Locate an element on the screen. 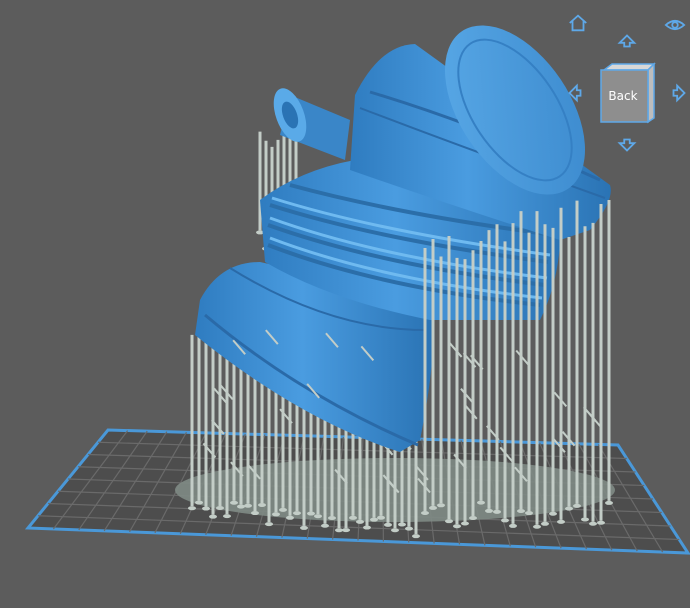 The width and height of the screenshot is (690, 608). home-icon is located at coordinates (578, 23).